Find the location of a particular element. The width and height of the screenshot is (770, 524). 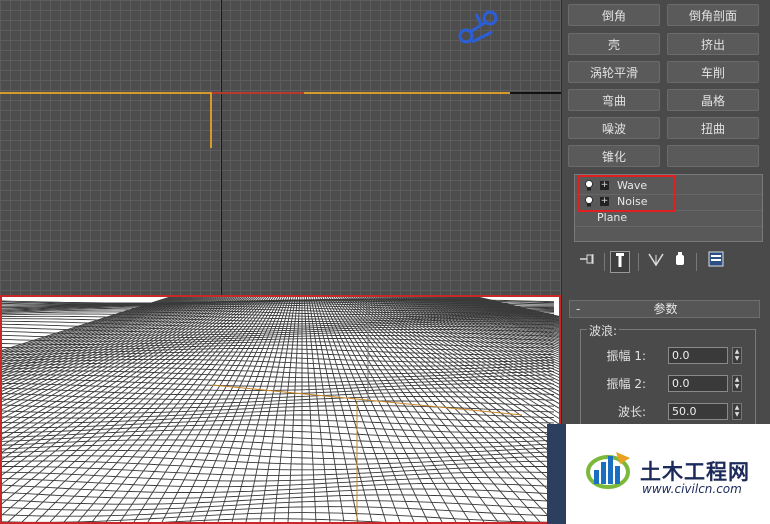

wavelength-label: 波长: is located at coordinates (631, 412).